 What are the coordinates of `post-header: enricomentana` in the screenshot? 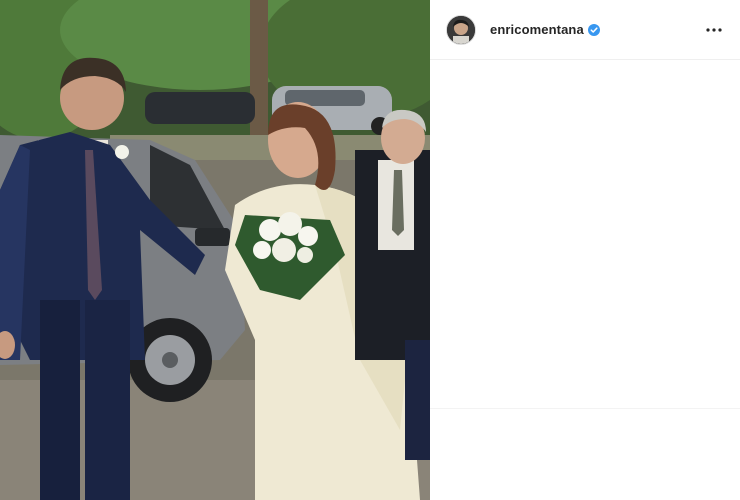 It's located at (585, 30).